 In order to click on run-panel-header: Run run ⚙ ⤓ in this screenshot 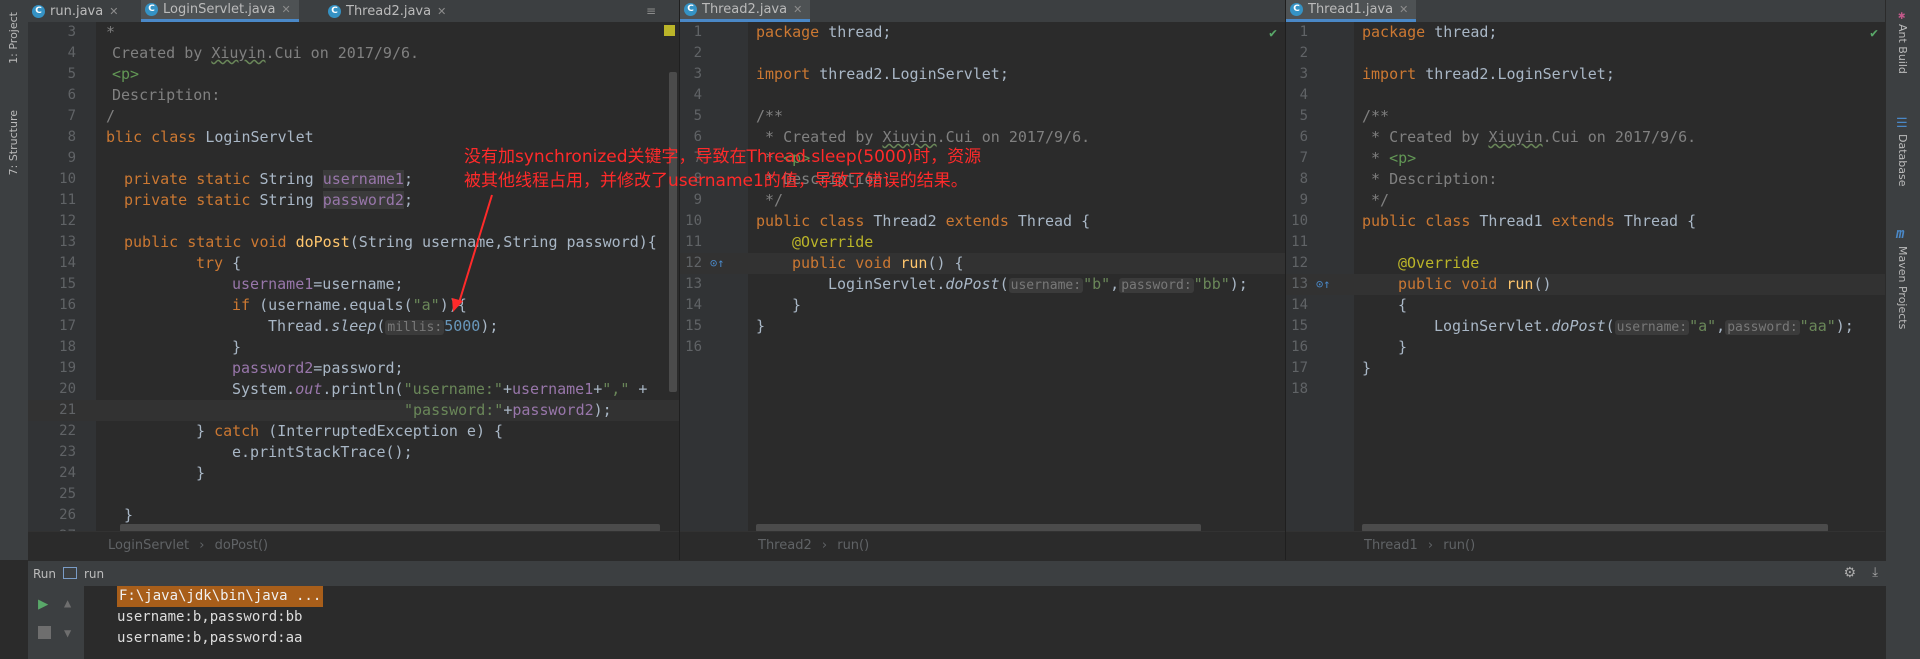, I will do `click(957, 573)`.